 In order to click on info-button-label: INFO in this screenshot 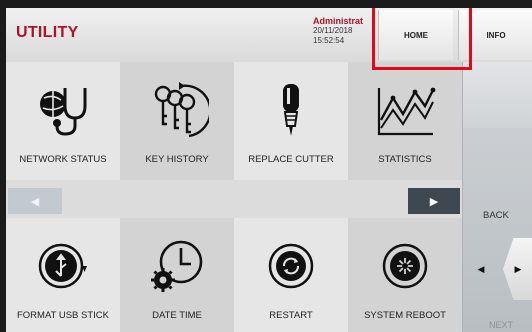, I will do `click(496, 35)`.